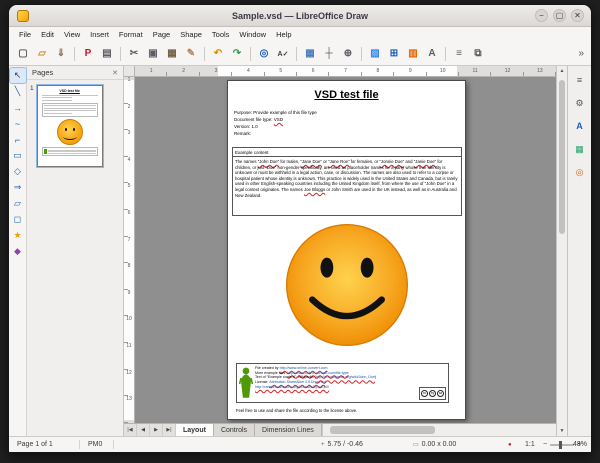 The image size is (600, 463). I want to click on menu-item: Help, so click(283, 34).